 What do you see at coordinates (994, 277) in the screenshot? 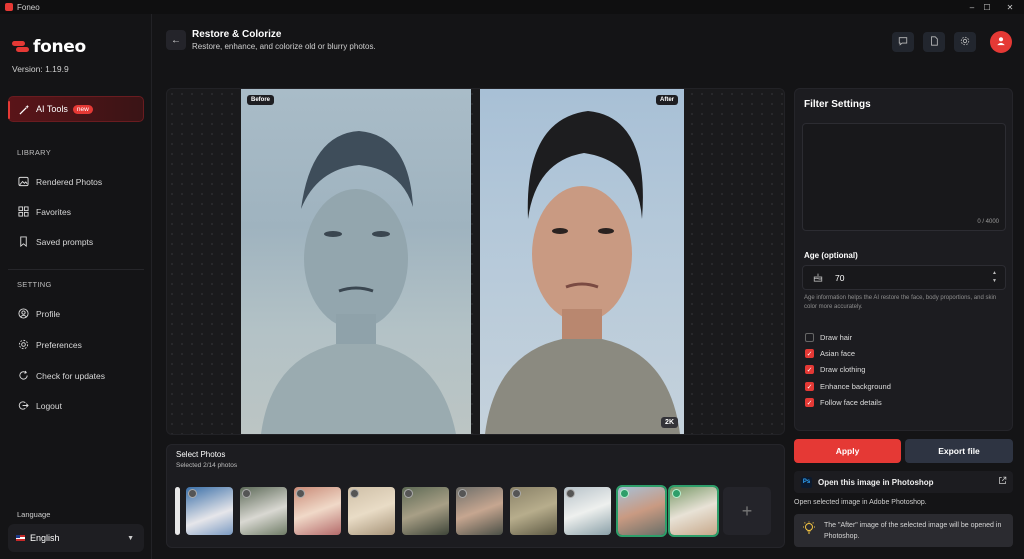
I see `stepper-arrows-icon: ▲ ▼` at bounding box center [994, 277].